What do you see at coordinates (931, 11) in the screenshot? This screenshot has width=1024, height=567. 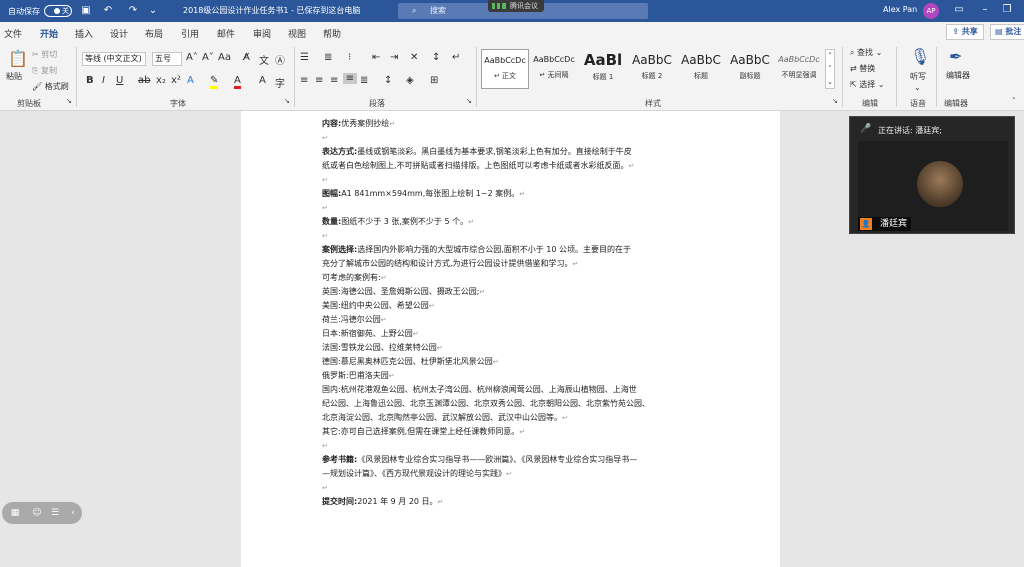 I see `avatar: AP` at bounding box center [931, 11].